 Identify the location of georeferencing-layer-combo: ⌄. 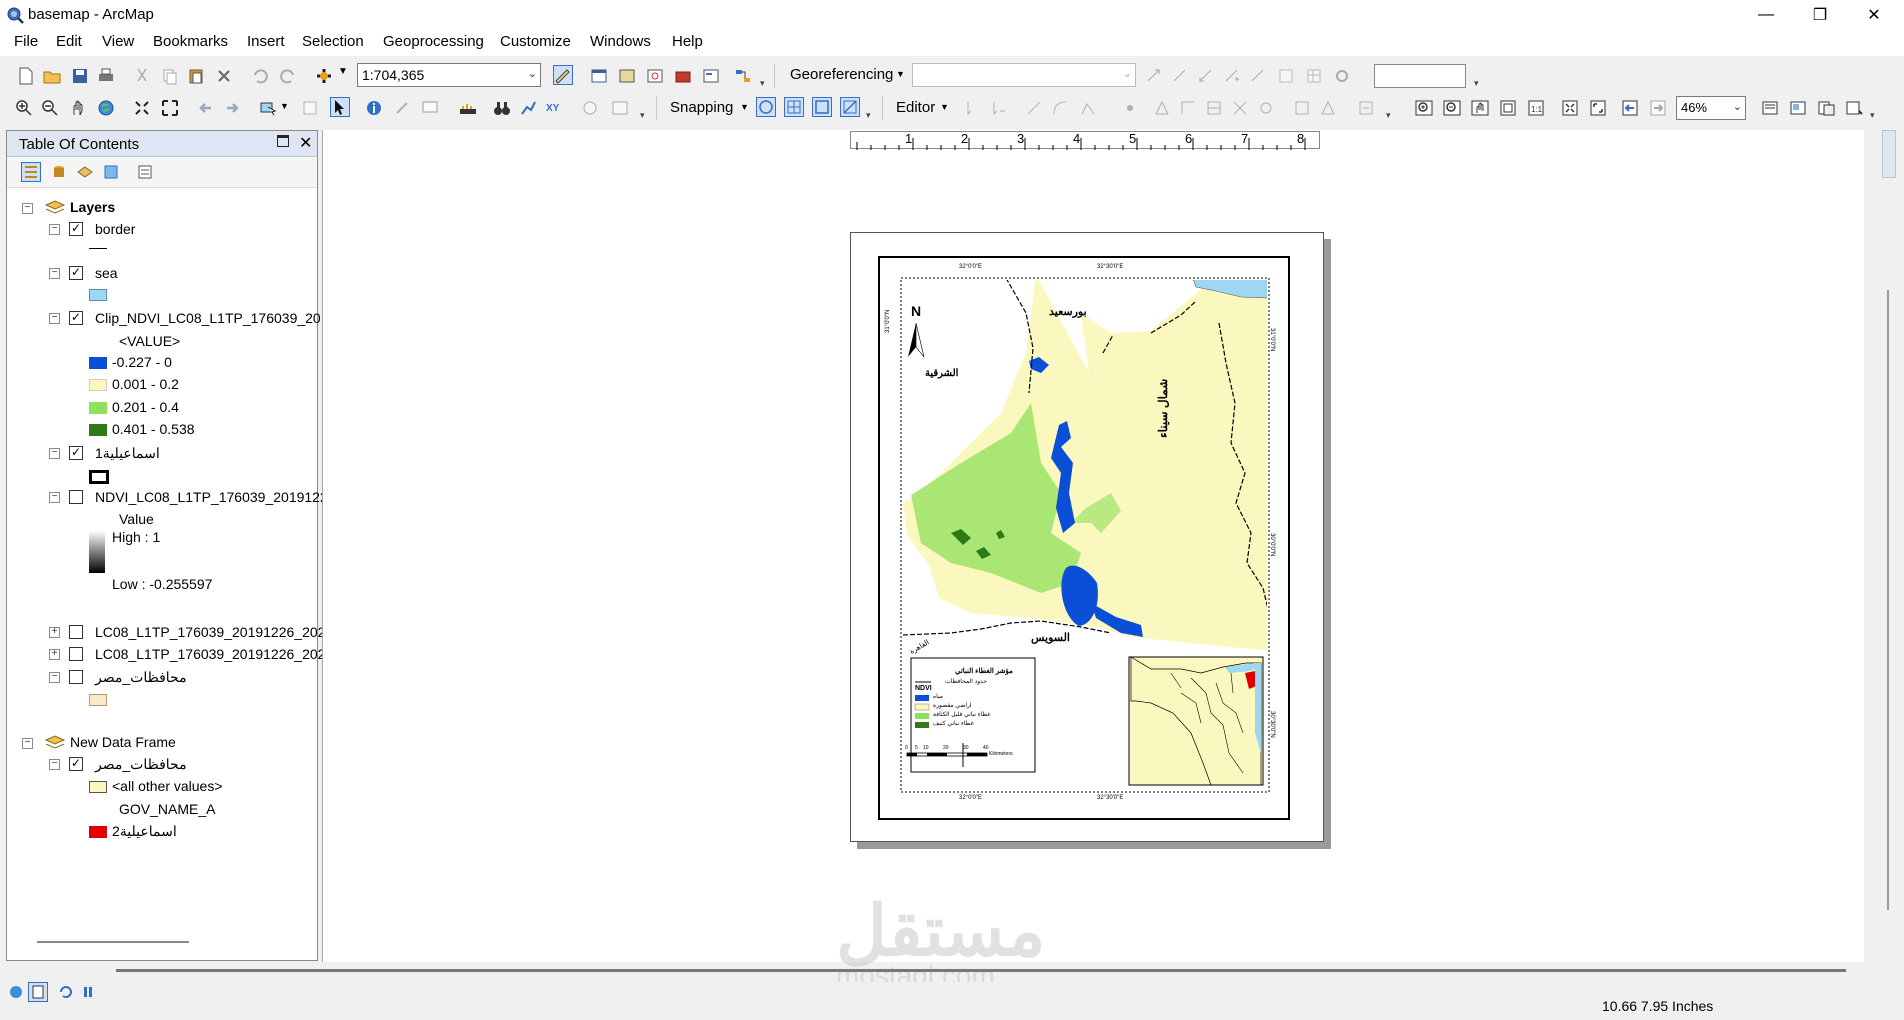
(1024, 75).